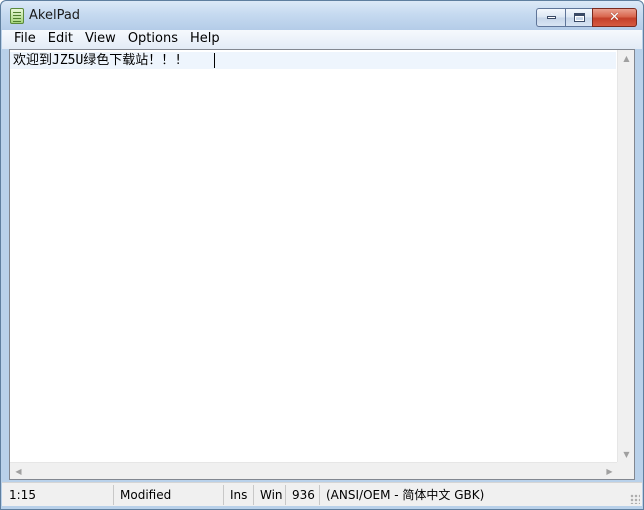 The width and height of the screenshot is (644, 510). Describe the element at coordinates (481, 495) in the screenshot. I see `status-encoding: (ANSI/OEM - 简体中文 GBK)` at that location.